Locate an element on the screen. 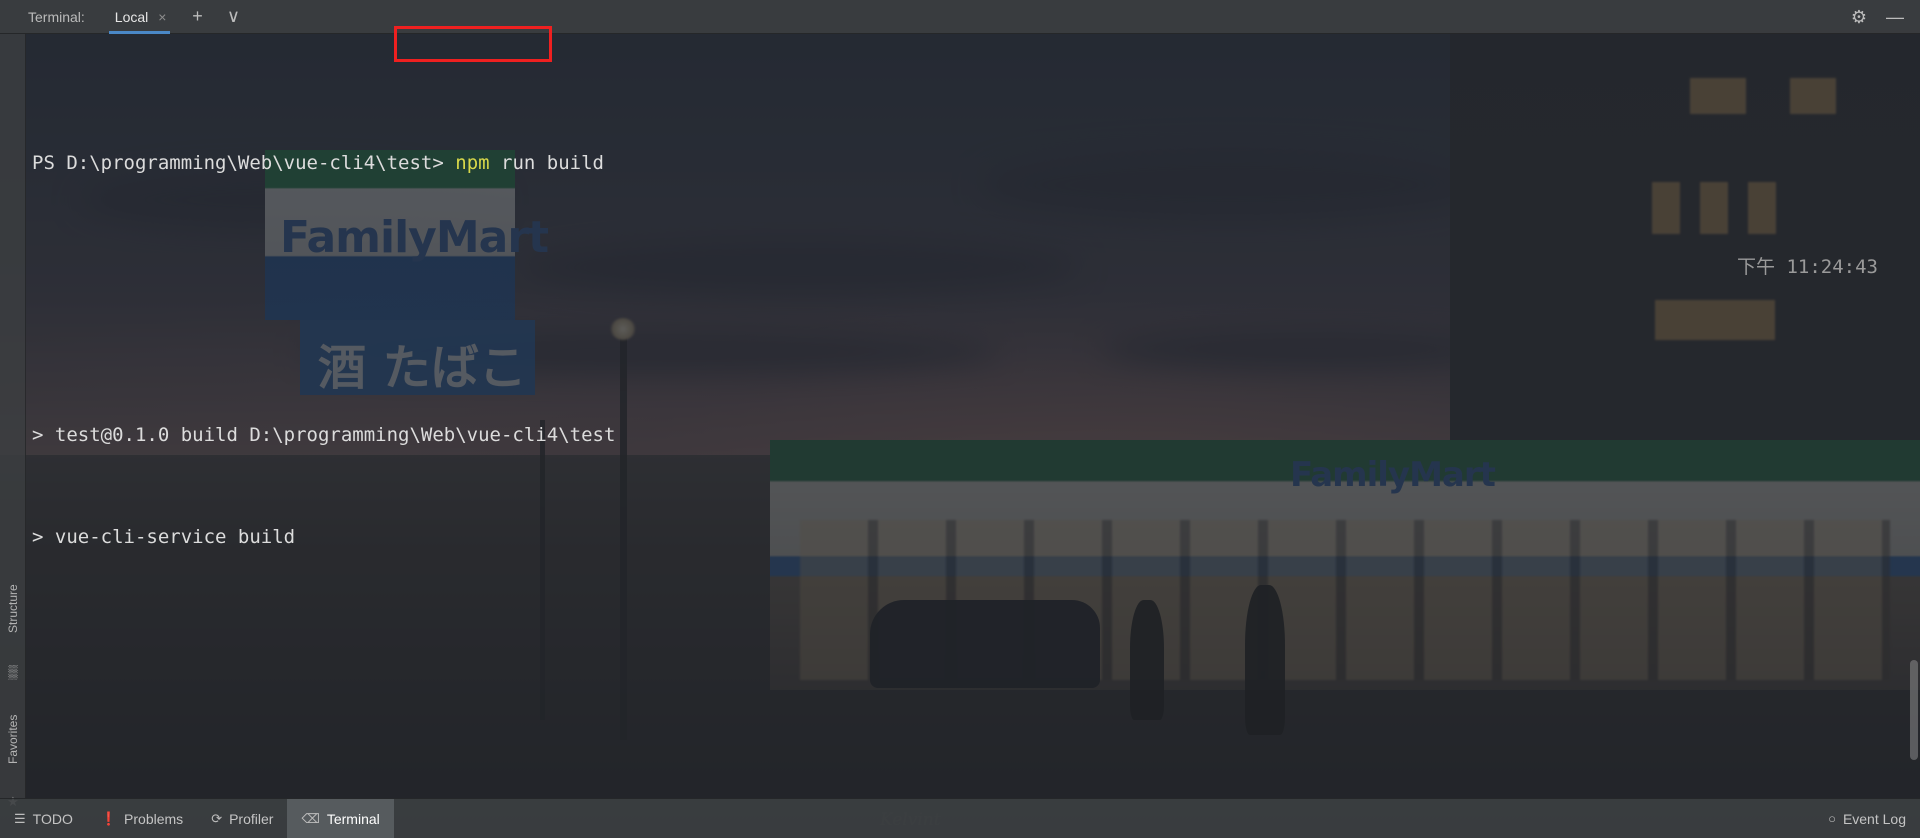 The height and width of the screenshot is (838, 1920). command-npm: npm is located at coordinates (472, 163).